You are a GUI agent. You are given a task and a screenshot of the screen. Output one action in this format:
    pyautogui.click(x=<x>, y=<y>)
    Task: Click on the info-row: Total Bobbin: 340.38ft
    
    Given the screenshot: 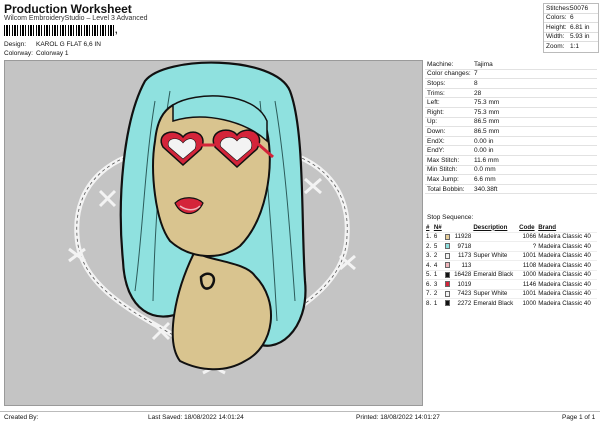 What is the action you would take?
    pyautogui.click(x=511, y=190)
    